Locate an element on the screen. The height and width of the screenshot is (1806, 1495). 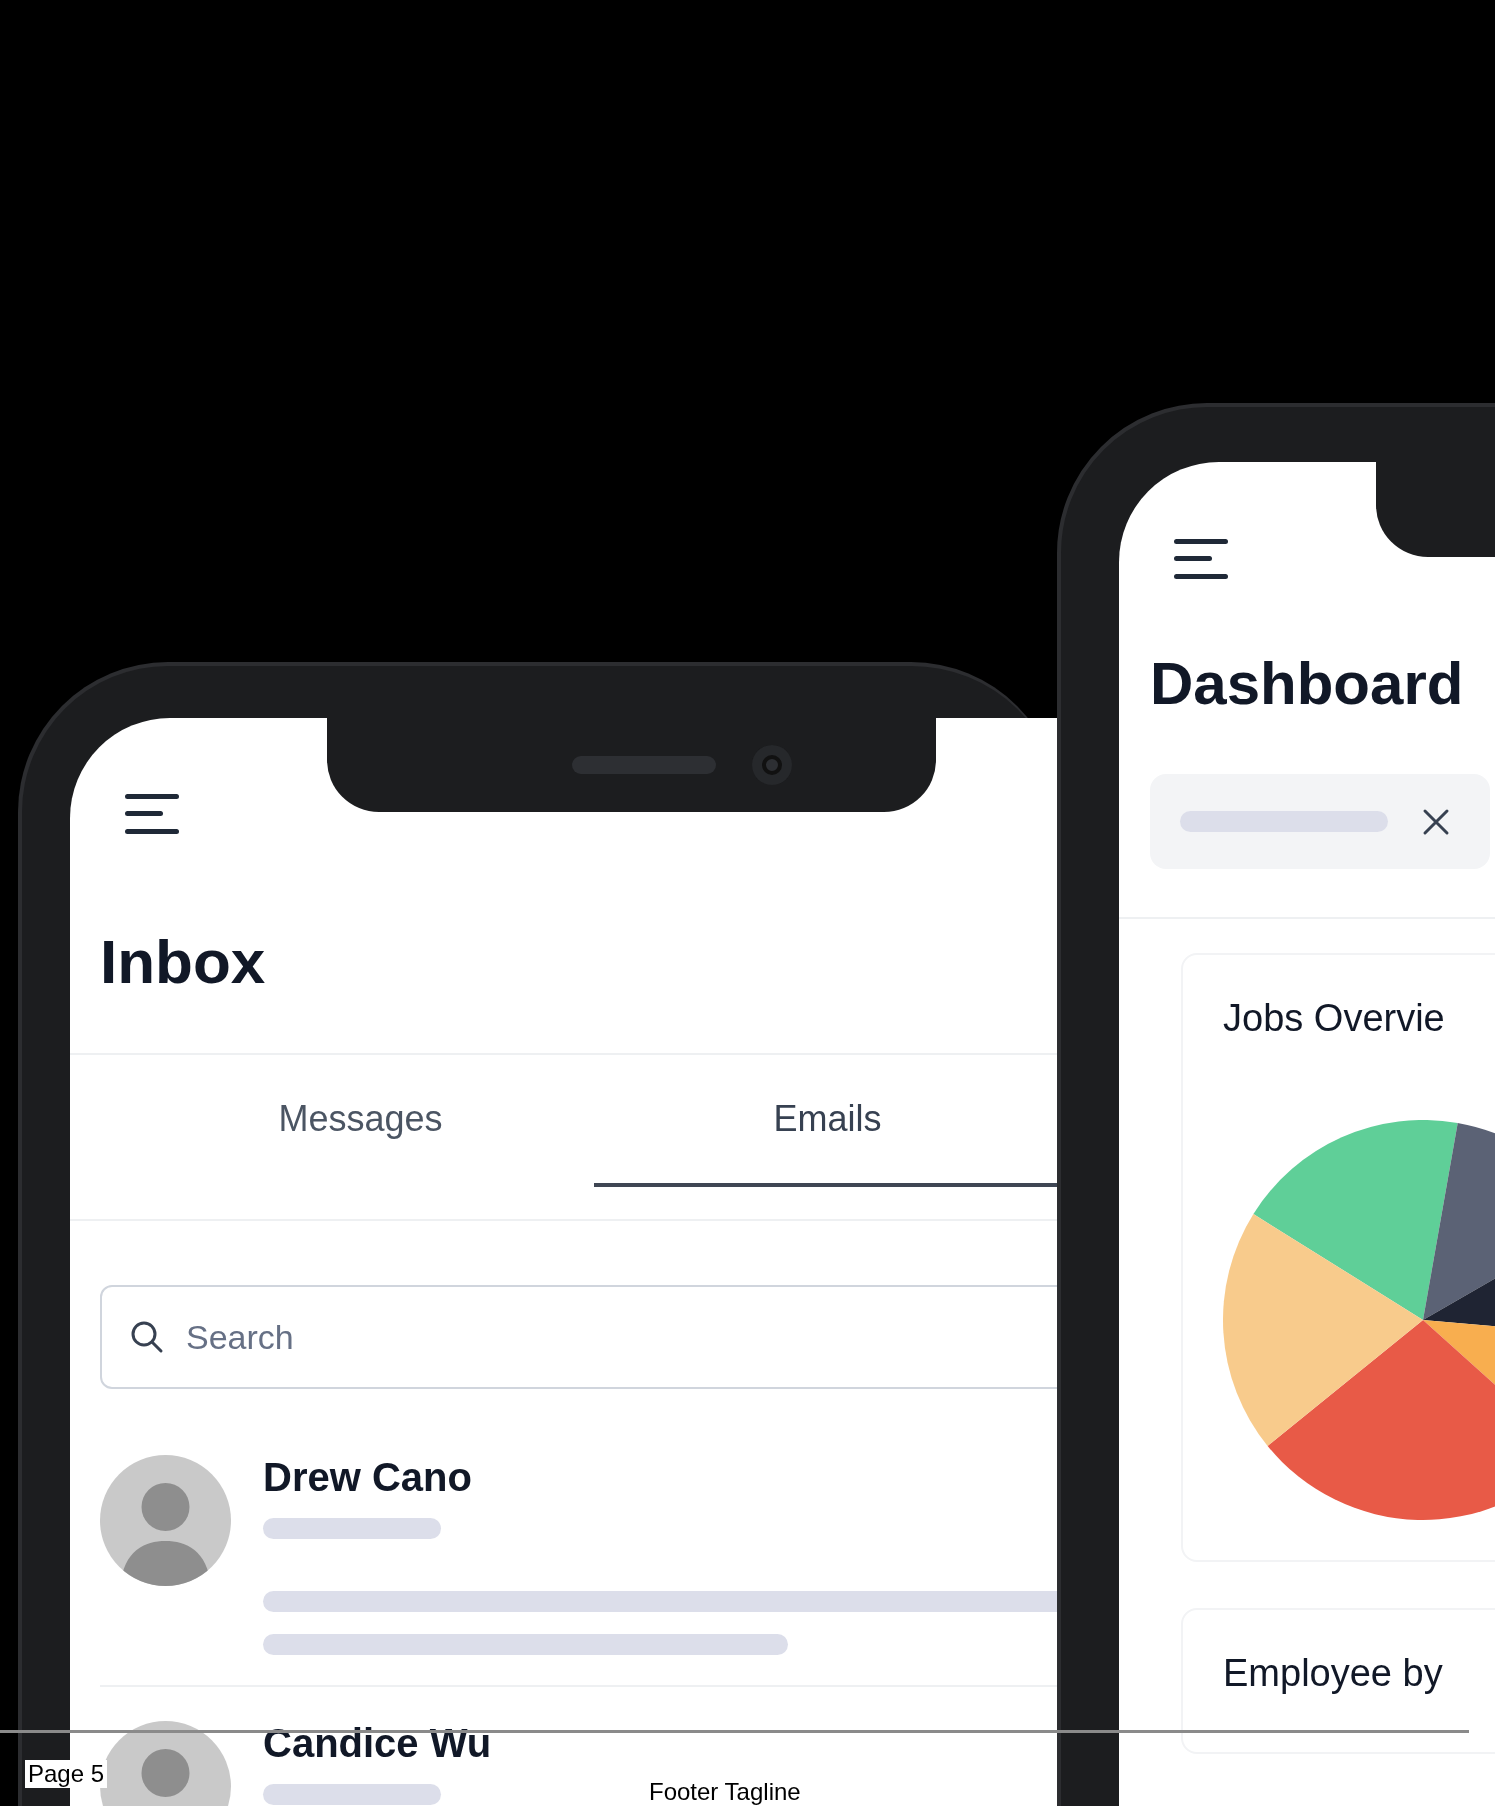
contact-name: Drew Cano is located at coordinates (367, 1477).